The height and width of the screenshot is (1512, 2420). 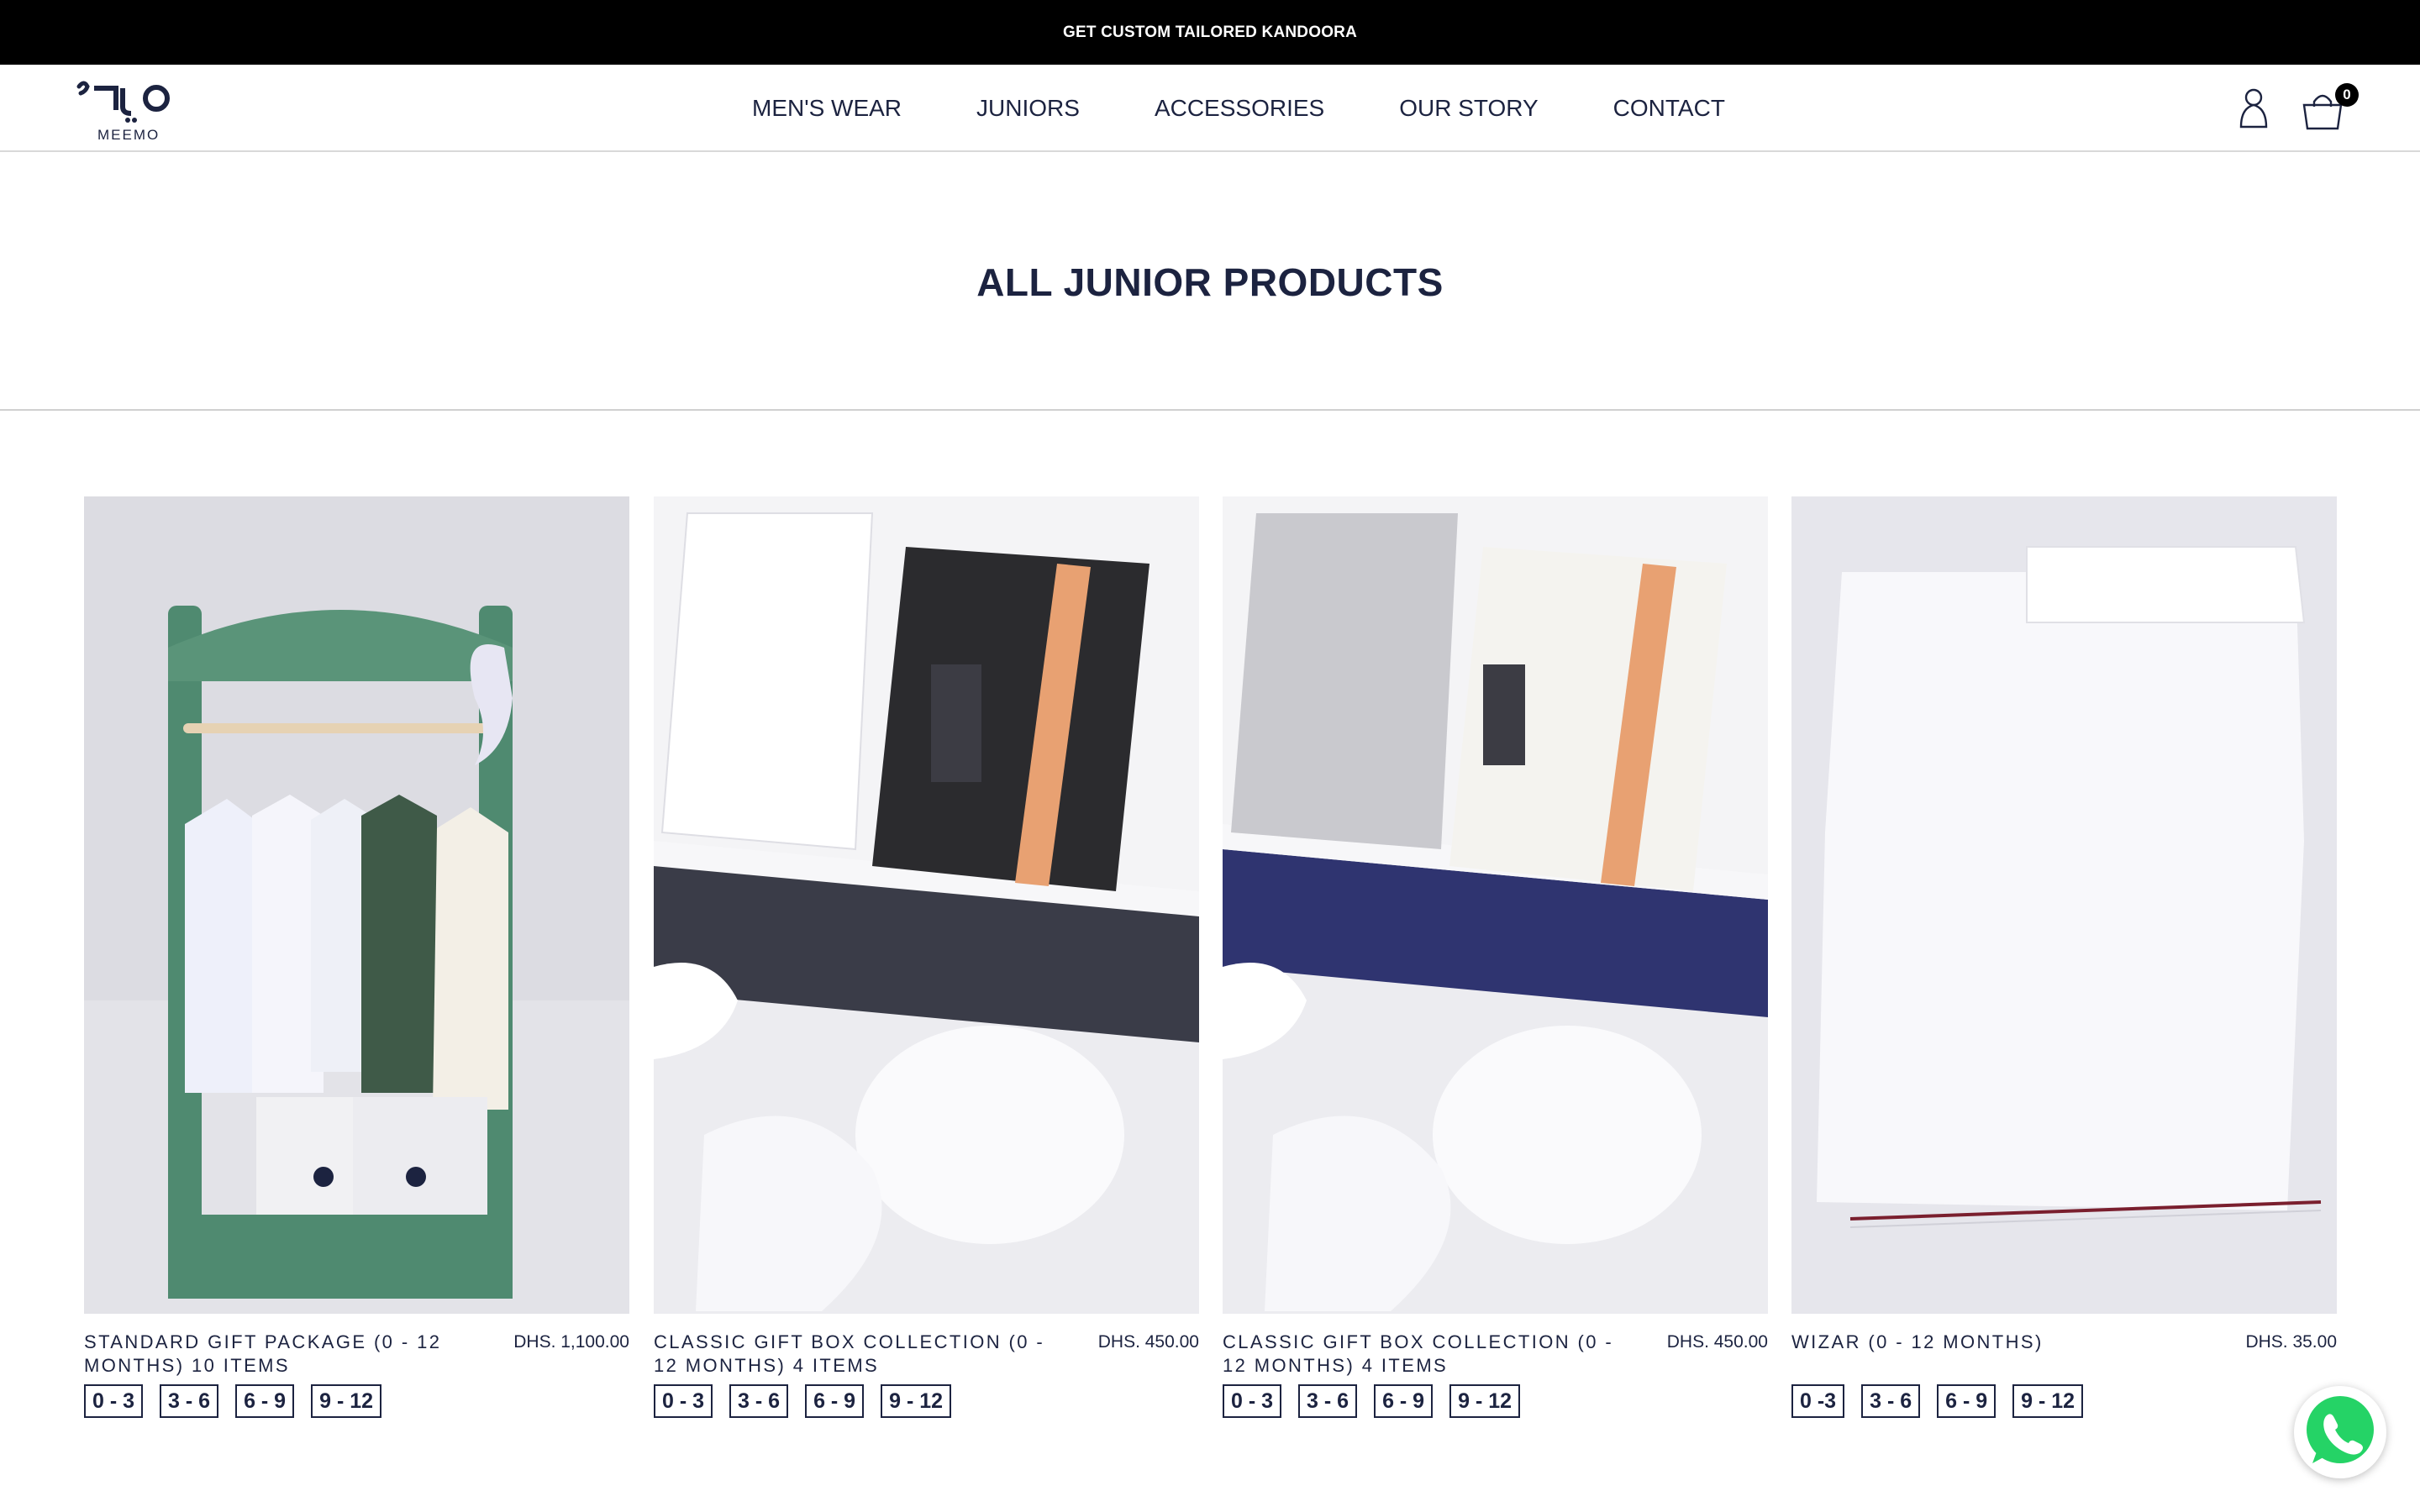 I want to click on user-icon, so click(x=2253, y=108).